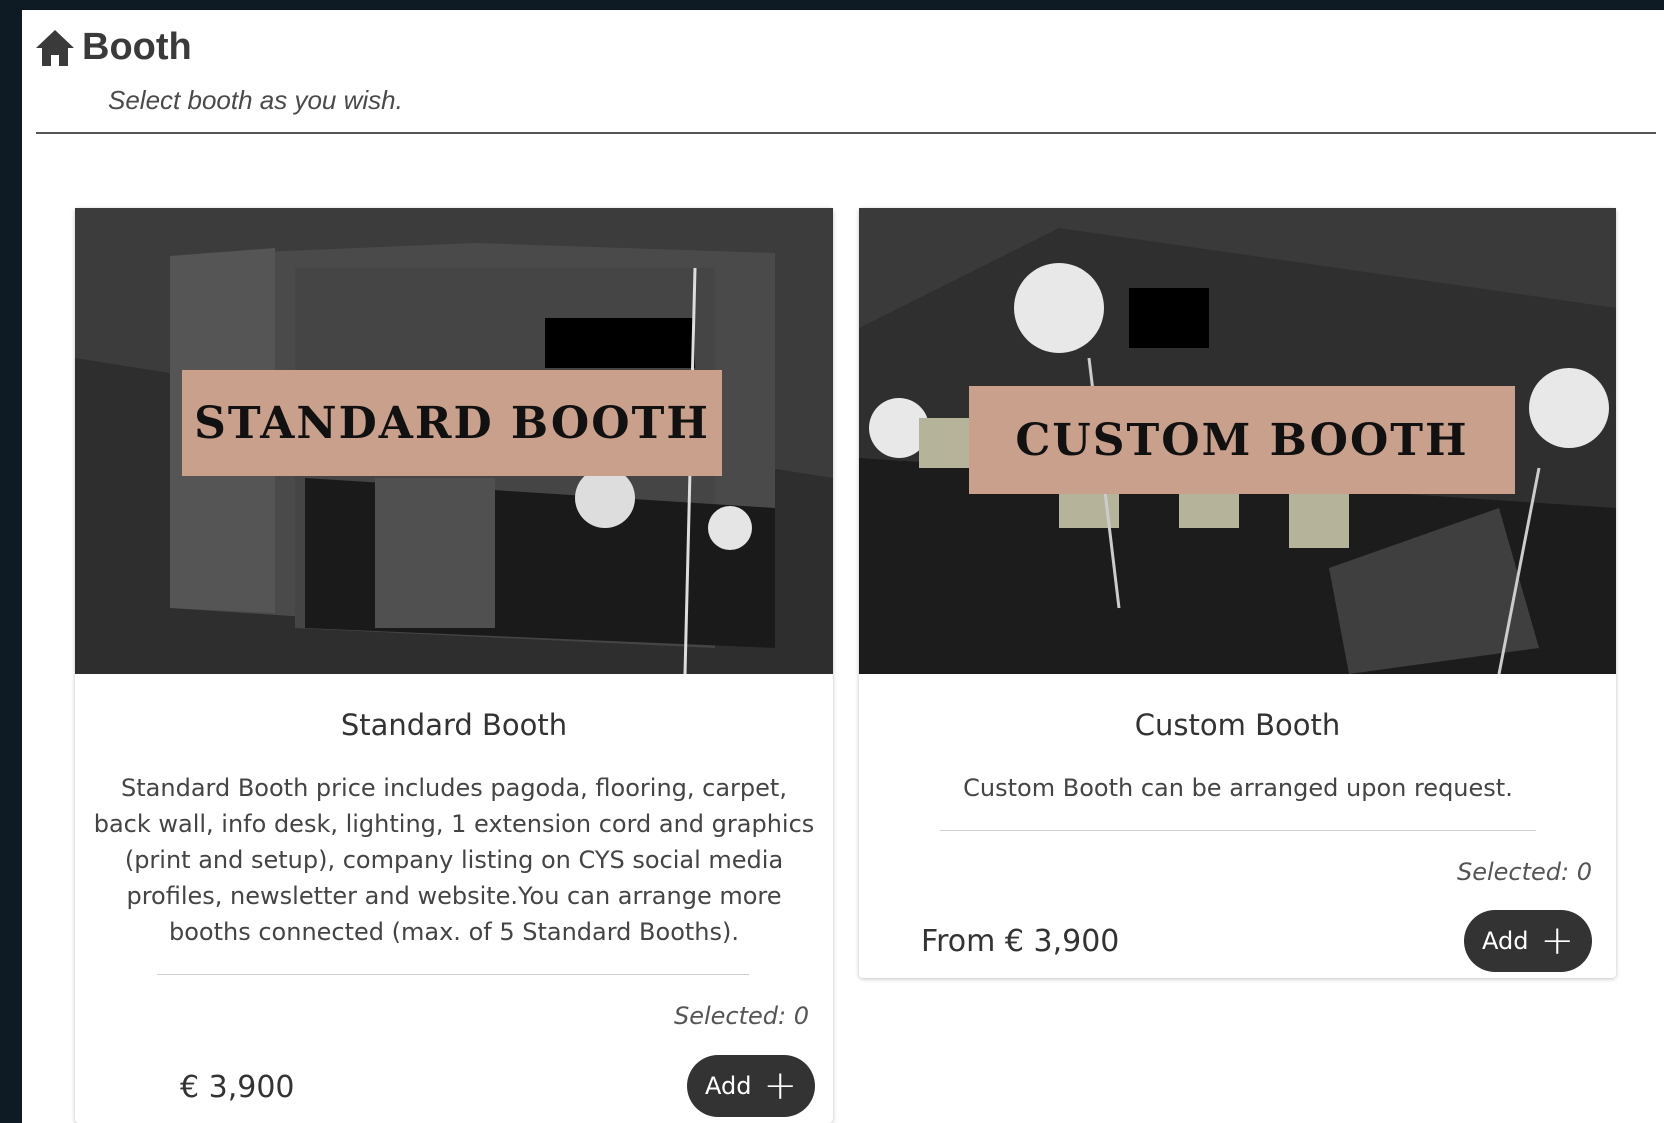 This screenshot has height=1123, width=1664. I want to click on home-icon, so click(55, 48).